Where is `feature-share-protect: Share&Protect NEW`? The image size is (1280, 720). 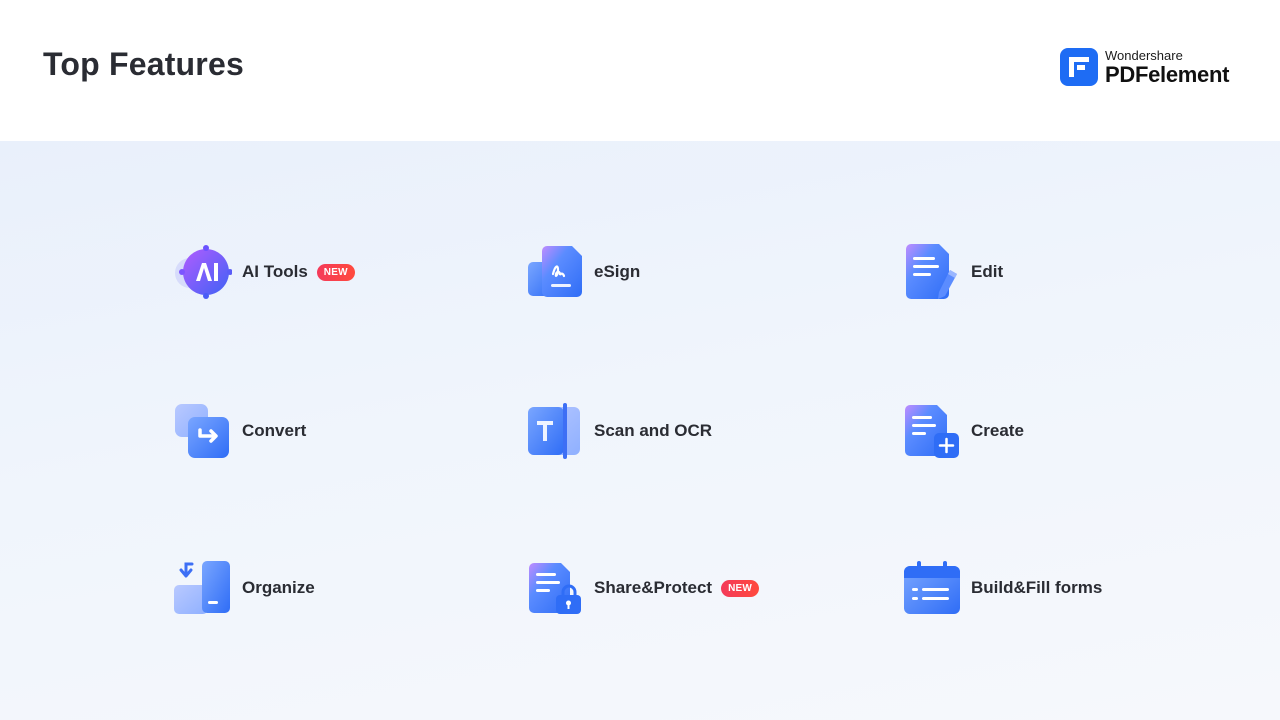
feature-share-protect: Share&Protect NEW is located at coordinates (643, 588).